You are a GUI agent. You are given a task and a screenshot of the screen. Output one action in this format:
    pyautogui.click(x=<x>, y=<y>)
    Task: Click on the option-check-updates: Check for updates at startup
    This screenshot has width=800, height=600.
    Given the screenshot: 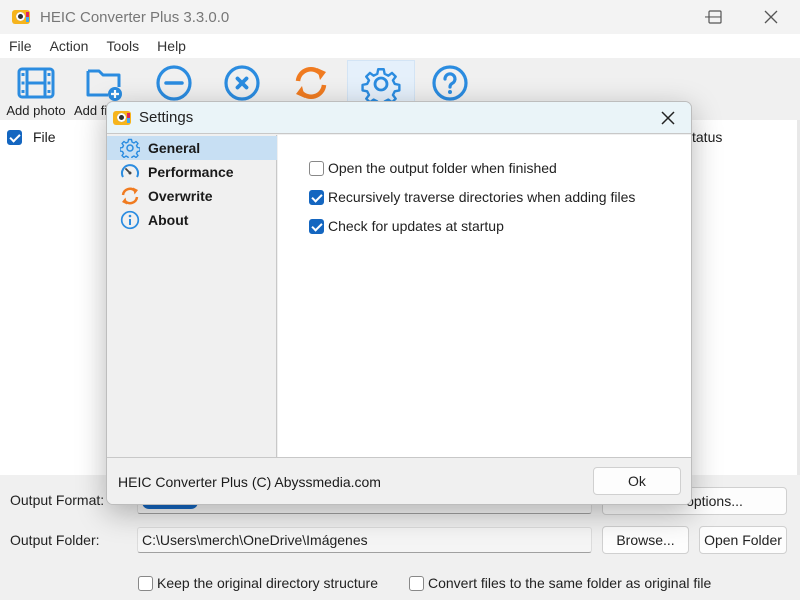 What is the action you would take?
    pyautogui.click(x=406, y=226)
    